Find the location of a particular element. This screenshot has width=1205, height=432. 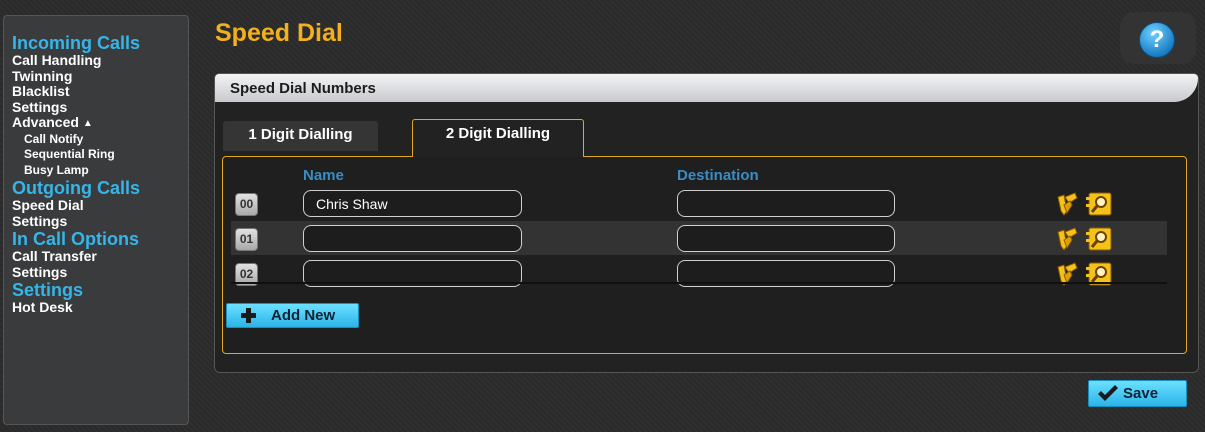

sidebar-item-call-transfer: Call Transfer is located at coordinates (100, 256).